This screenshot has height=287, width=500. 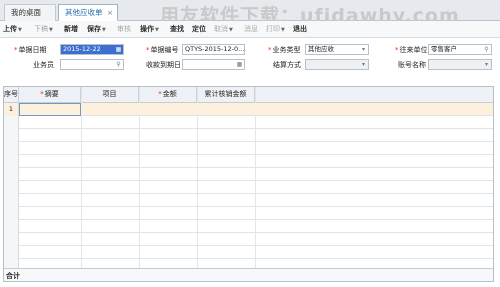 What do you see at coordinates (162, 50) in the screenshot?
I see `doc-no-label: *单据编号` at bounding box center [162, 50].